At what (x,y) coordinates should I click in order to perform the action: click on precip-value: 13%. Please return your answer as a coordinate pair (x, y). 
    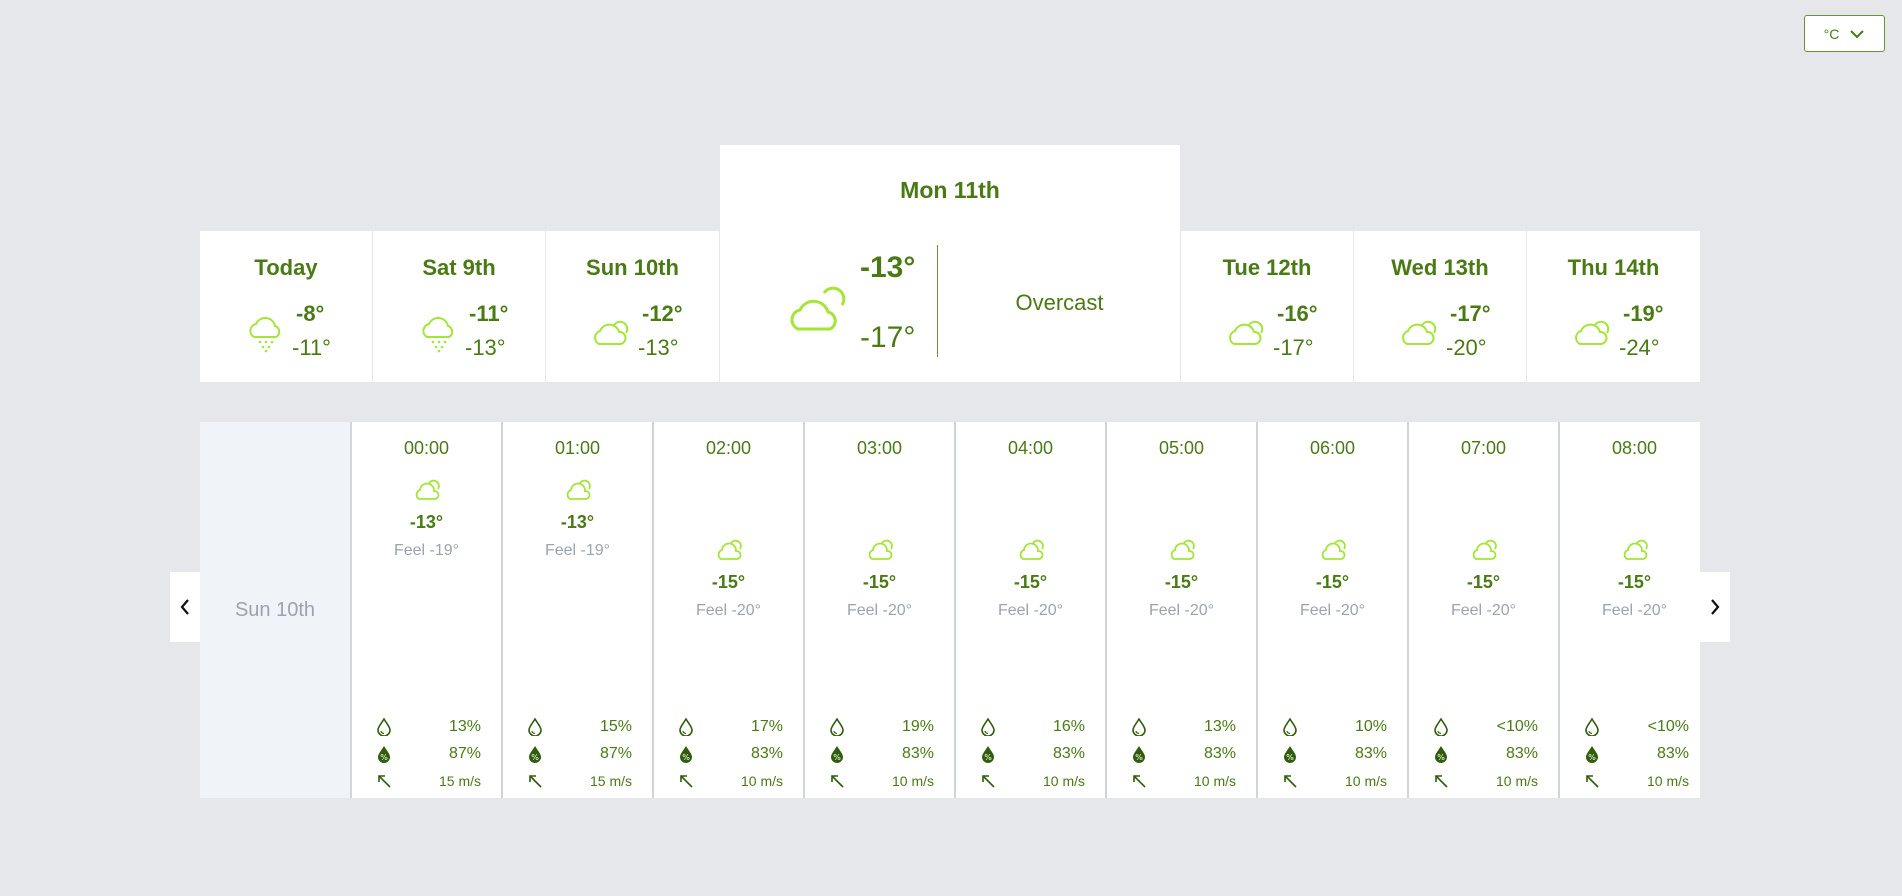
    Looking at the image, I should click on (1219, 726).